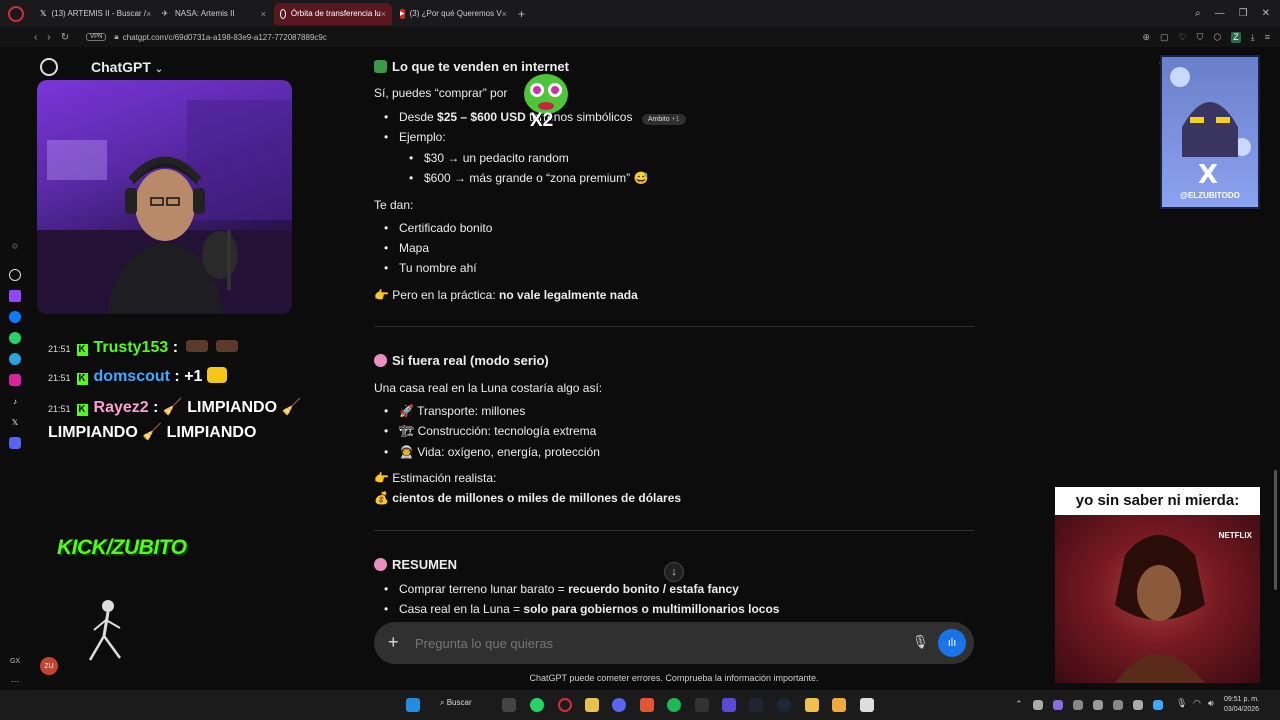  What do you see at coordinates (98, 13) in the screenshot?
I see `tab-label: (13) ARTEMIS II - Buscar /` at bounding box center [98, 13].